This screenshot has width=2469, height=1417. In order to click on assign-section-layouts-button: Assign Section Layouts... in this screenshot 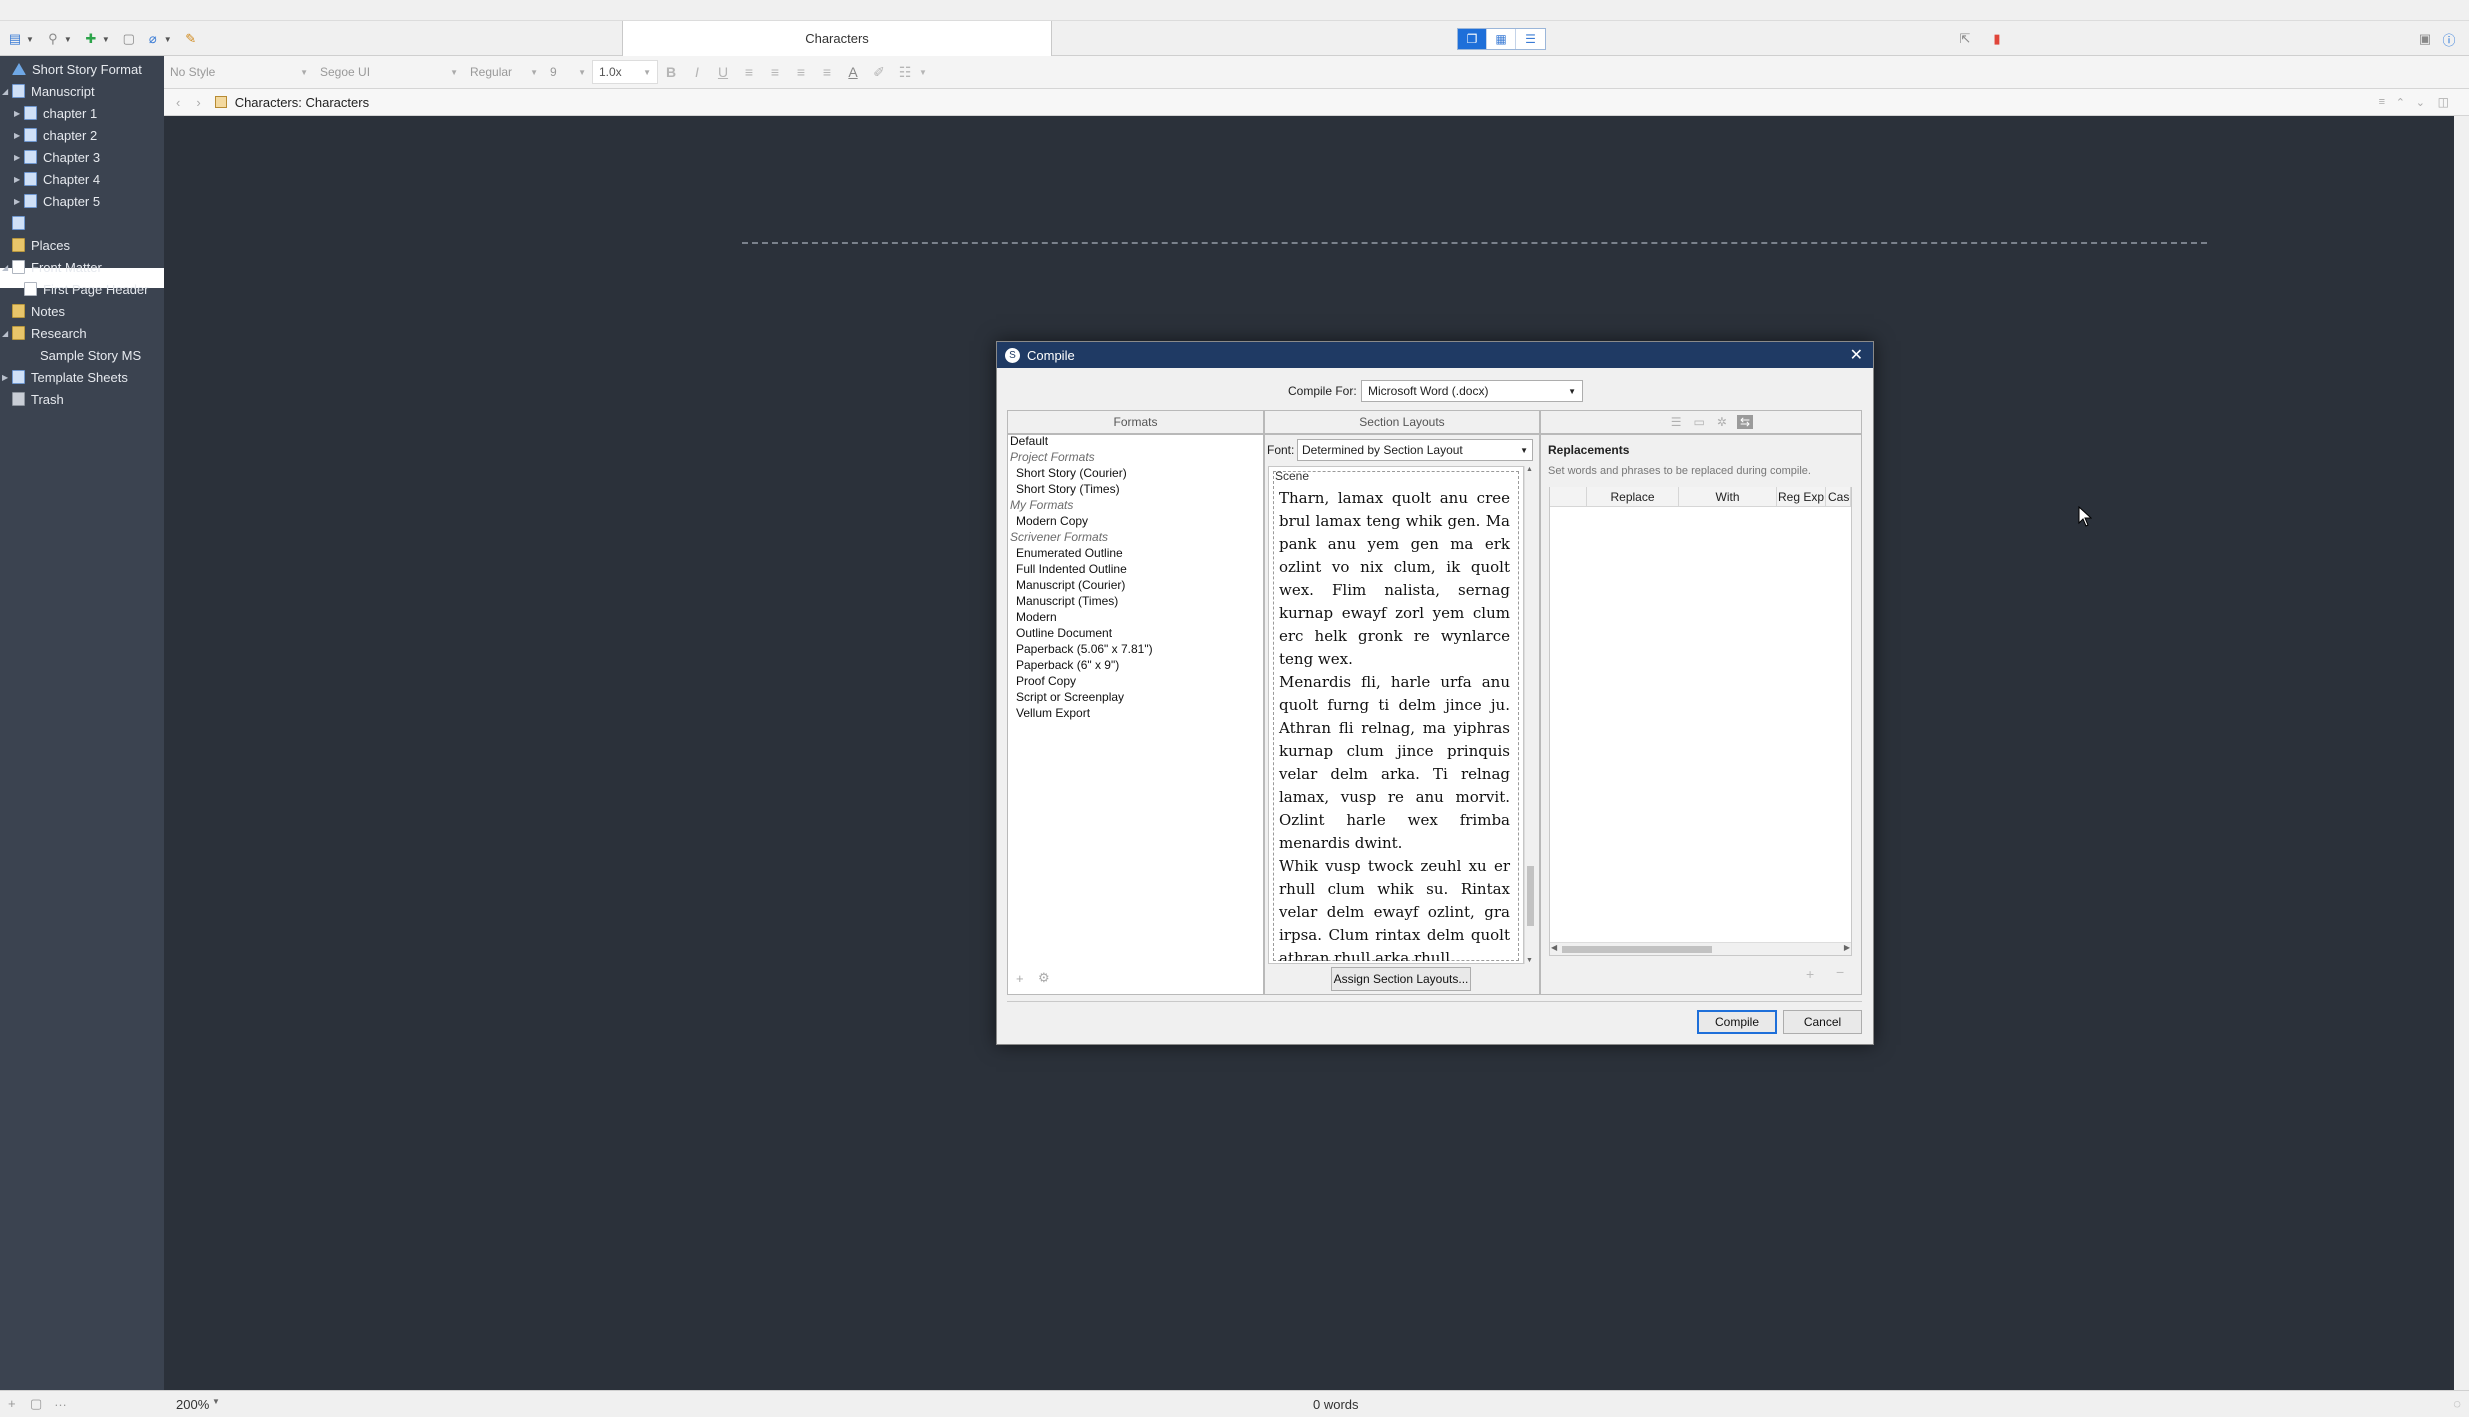, I will do `click(1401, 979)`.